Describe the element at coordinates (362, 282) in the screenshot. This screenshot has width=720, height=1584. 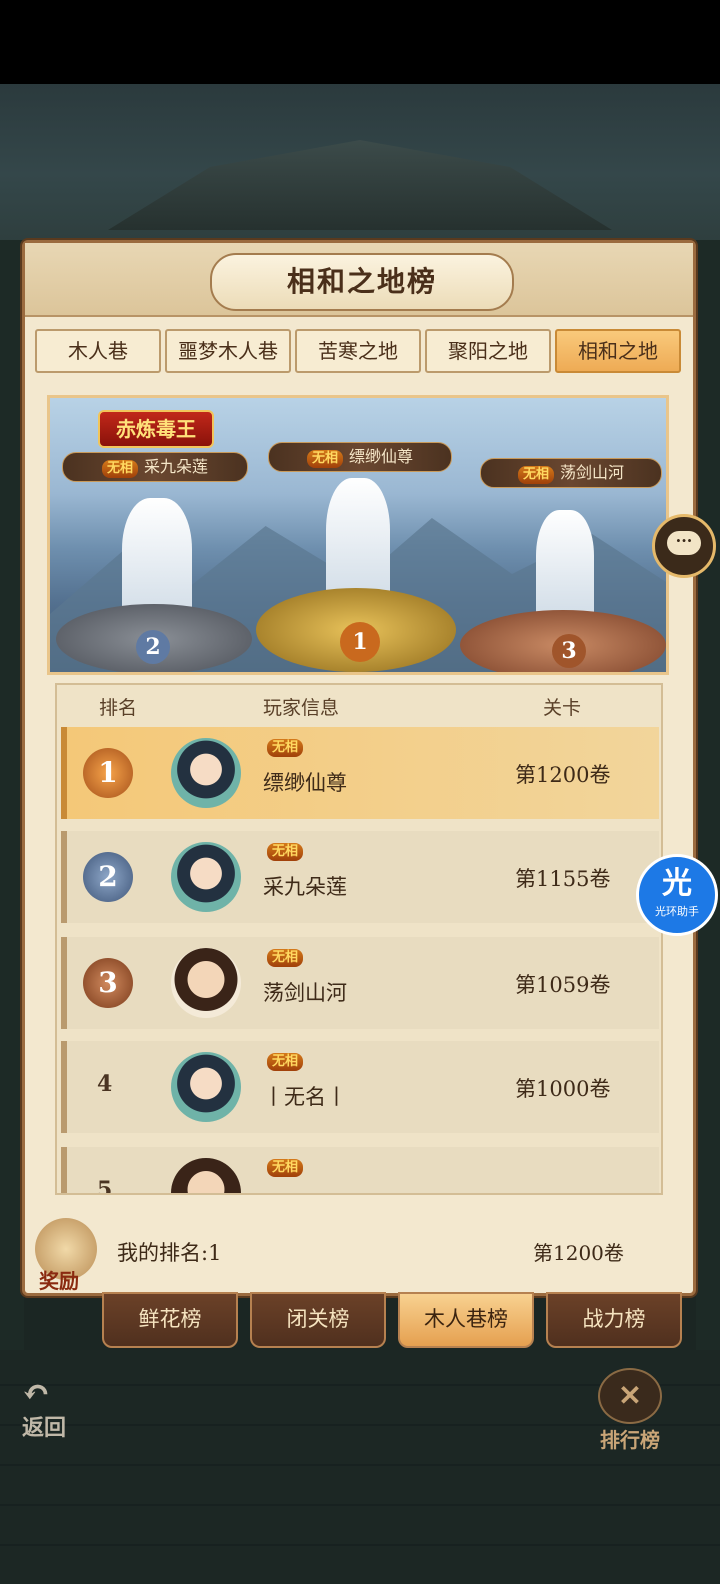
I see `panel-title: 相和之地榜` at that location.